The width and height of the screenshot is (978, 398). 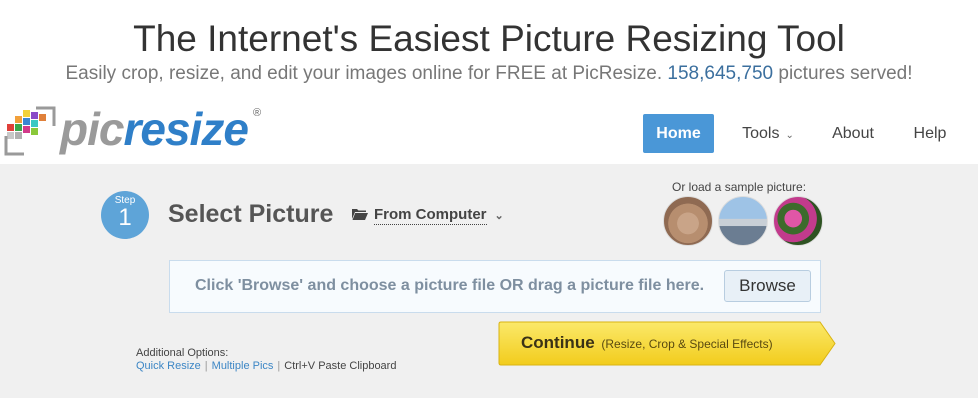 What do you see at coordinates (930, 133) in the screenshot?
I see `nav-help: Help` at bounding box center [930, 133].